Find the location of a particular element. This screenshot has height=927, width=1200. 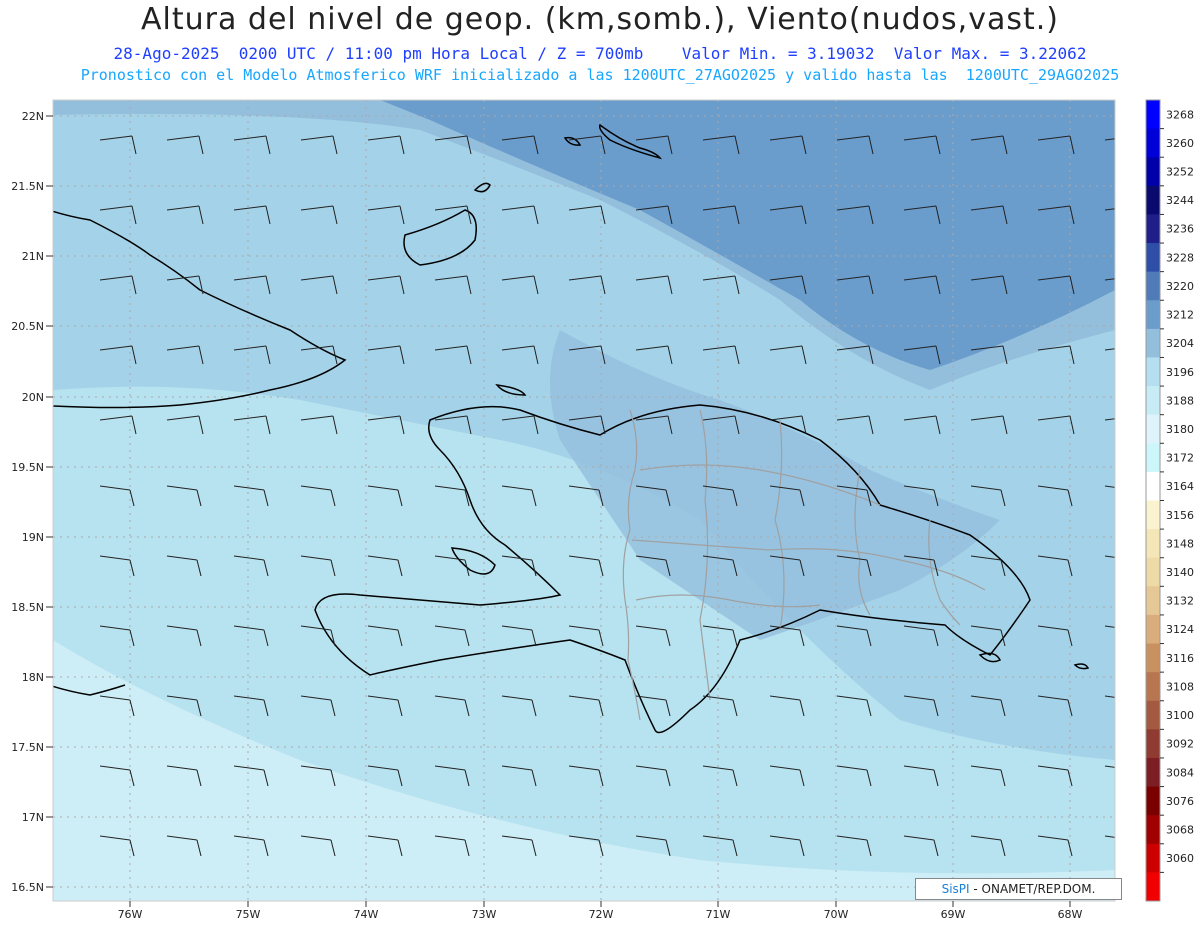

lat-label: 20.5N is located at coordinates (27, 326).